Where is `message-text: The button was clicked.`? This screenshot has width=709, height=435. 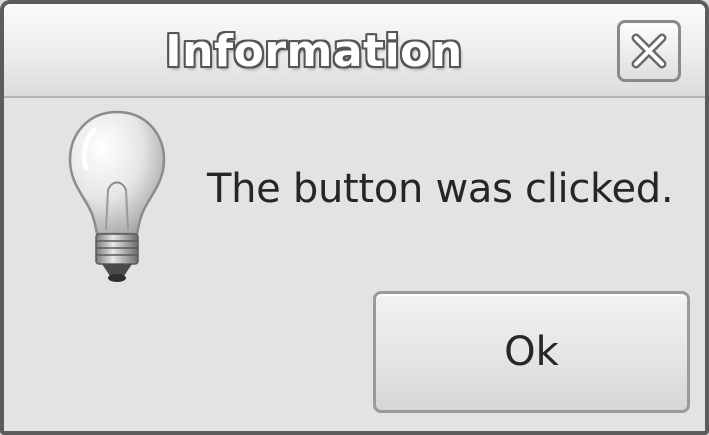
message-text: The button was clicked. is located at coordinates (440, 189).